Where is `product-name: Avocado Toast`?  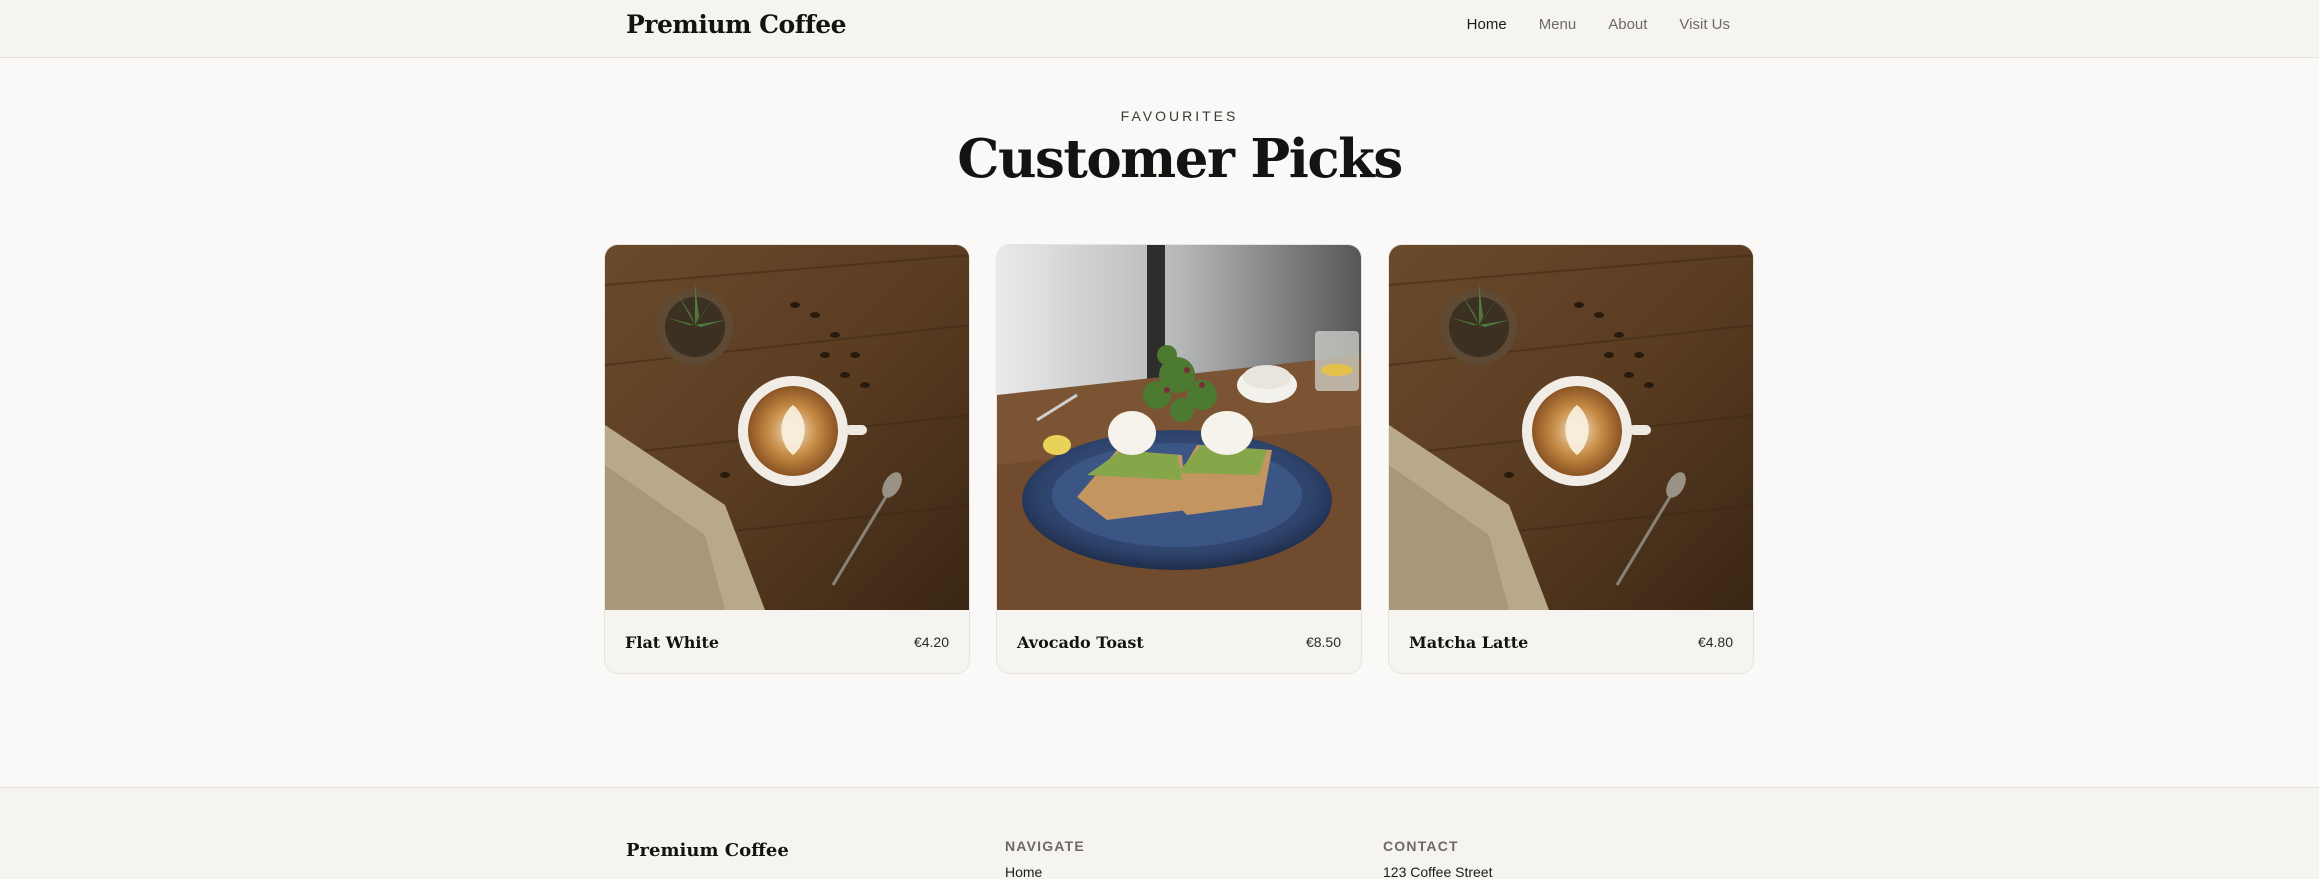 product-name: Avocado Toast is located at coordinates (1080, 642).